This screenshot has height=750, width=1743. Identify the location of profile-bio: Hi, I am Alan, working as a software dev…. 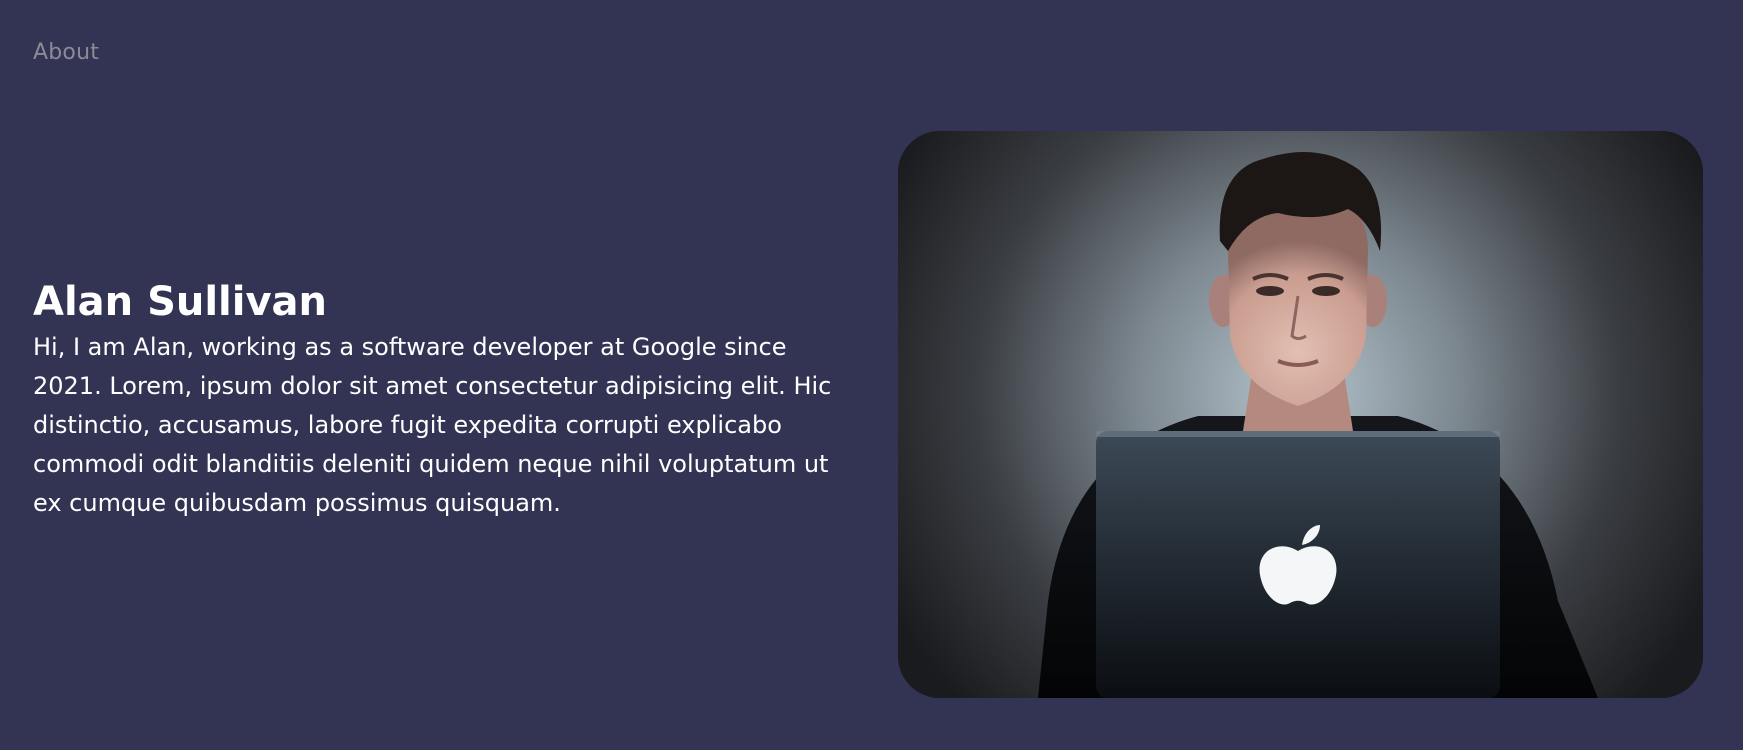
(432, 425).